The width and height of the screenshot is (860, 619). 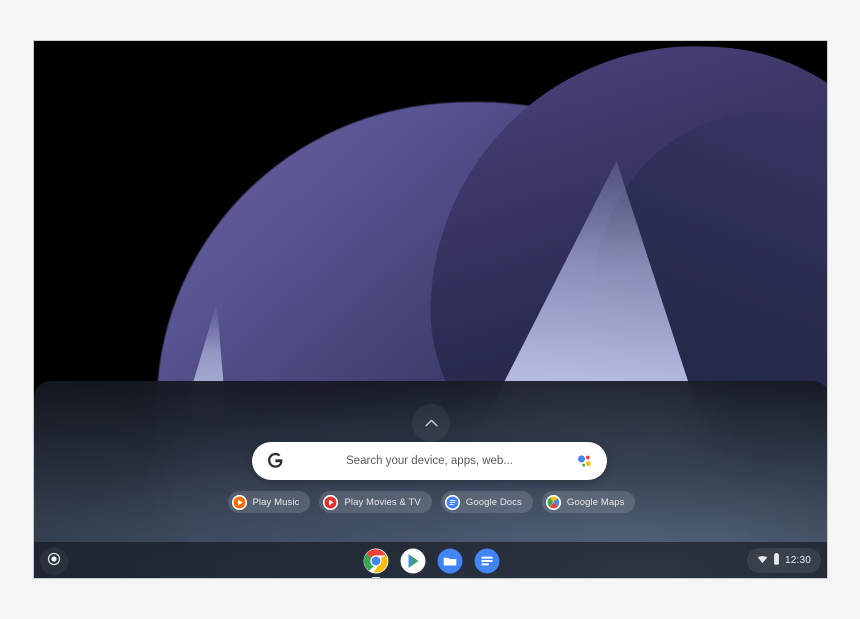 I want to click on shelf-app-list, so click(x=430, y=560).